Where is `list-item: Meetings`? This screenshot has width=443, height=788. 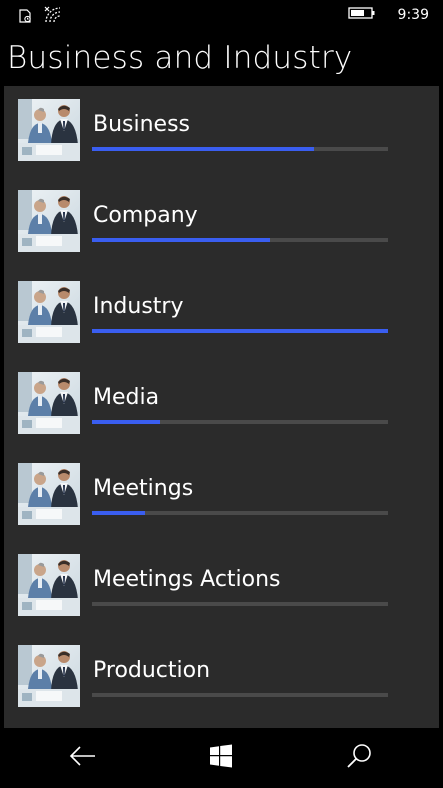
list-item: Meetings is located at coordinates (221, 495).